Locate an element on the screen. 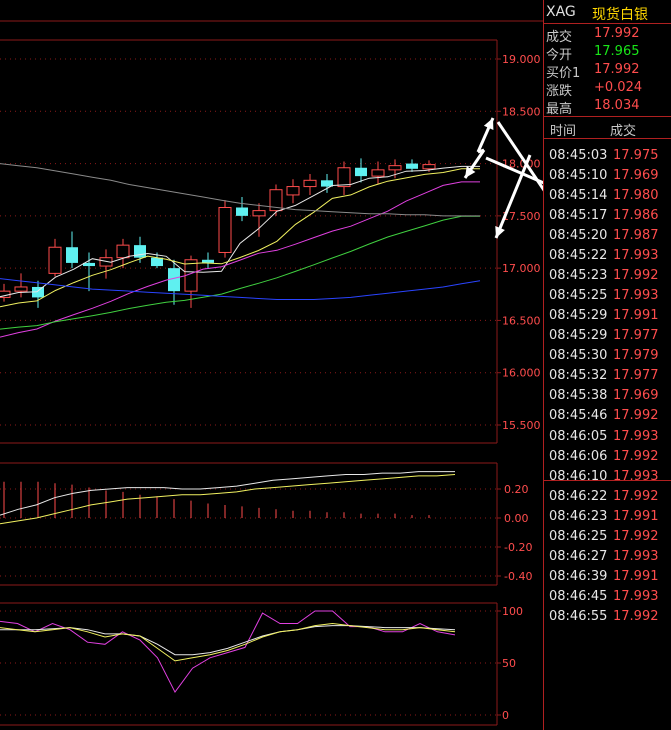  tick-row: 08:45:14 17.980 is located at coordinates (607, 196).